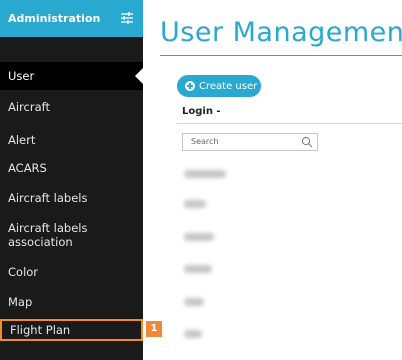  What do you see at coordinates (20, 302) in the screenshot?
I see `sidebar-item-label: Map` at bounding box center [20, 302].